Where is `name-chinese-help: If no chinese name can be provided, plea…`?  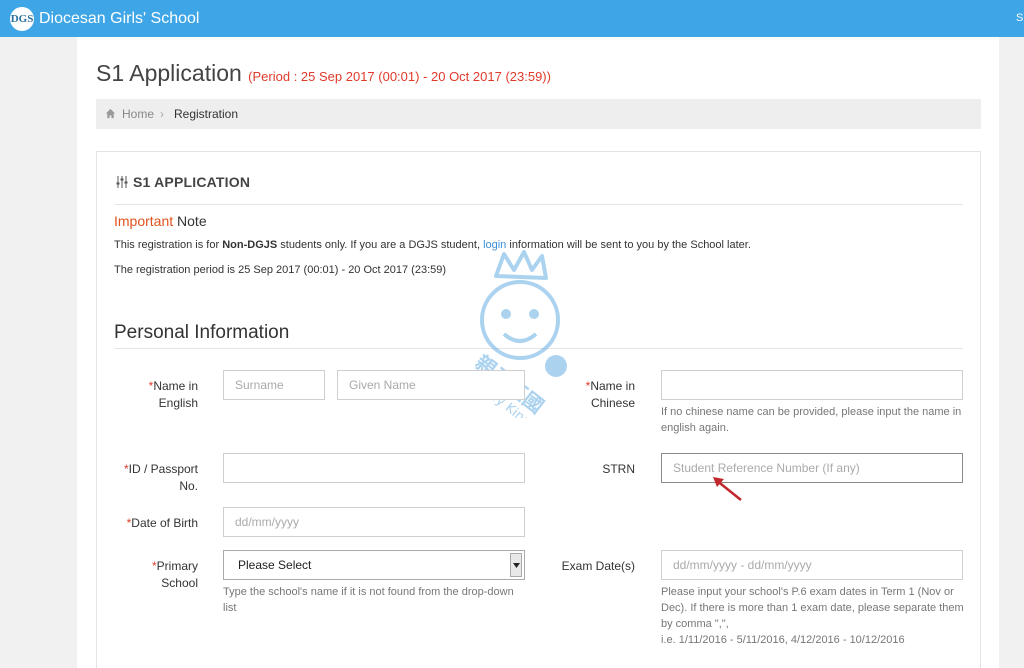 name-chinese-help: If no chinese name can be provided, plea… is located at coordinates (811, 420).